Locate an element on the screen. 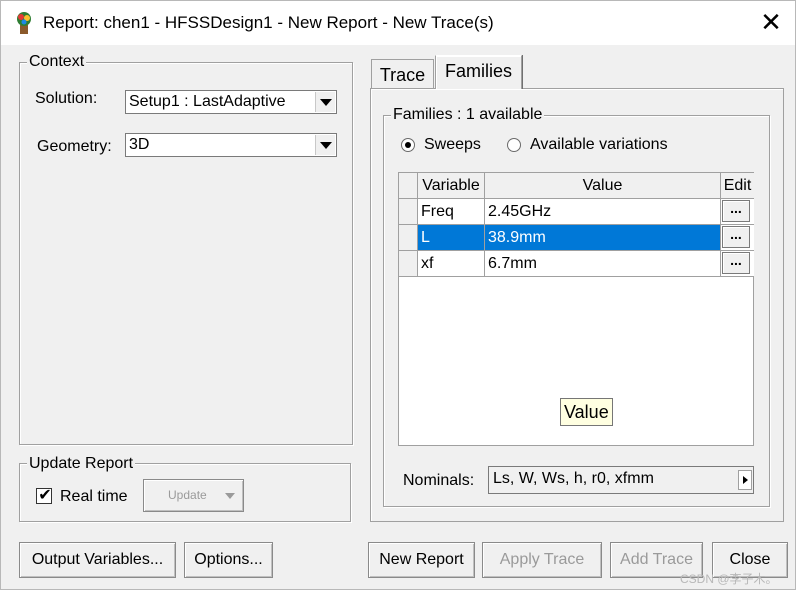 The image size is (796, 590). column-header-variable: Variable is located at coordinates (451, 186).